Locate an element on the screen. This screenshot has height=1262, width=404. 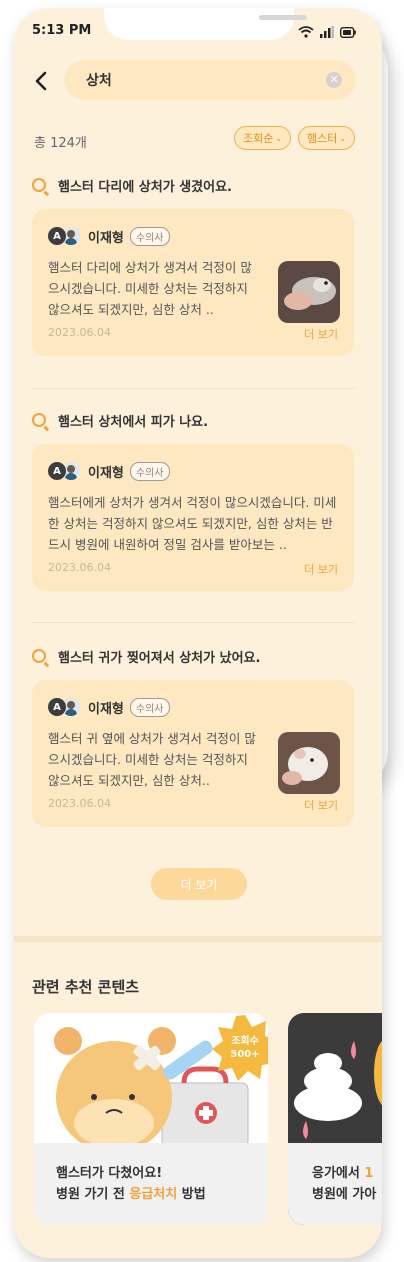
signal-icon is located at coordinates (327, 32).